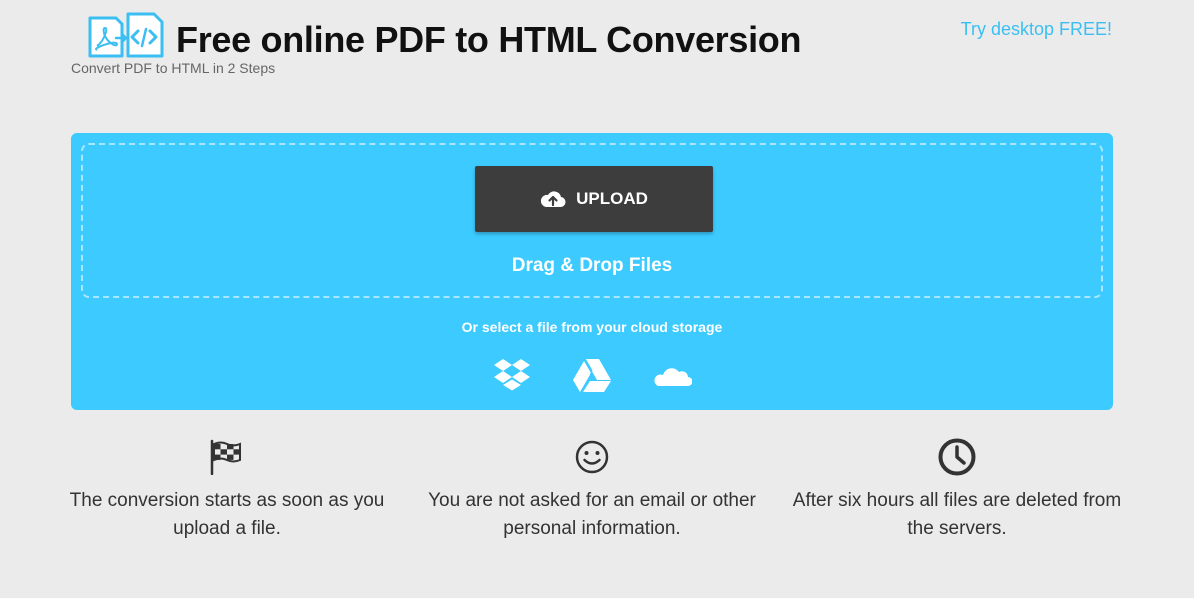  What do you see at coordinates (592, 327) in the screenshot?
I see `cloud-storage-text: Or select a file from your cloud storage` at bounding box center [592, 327].